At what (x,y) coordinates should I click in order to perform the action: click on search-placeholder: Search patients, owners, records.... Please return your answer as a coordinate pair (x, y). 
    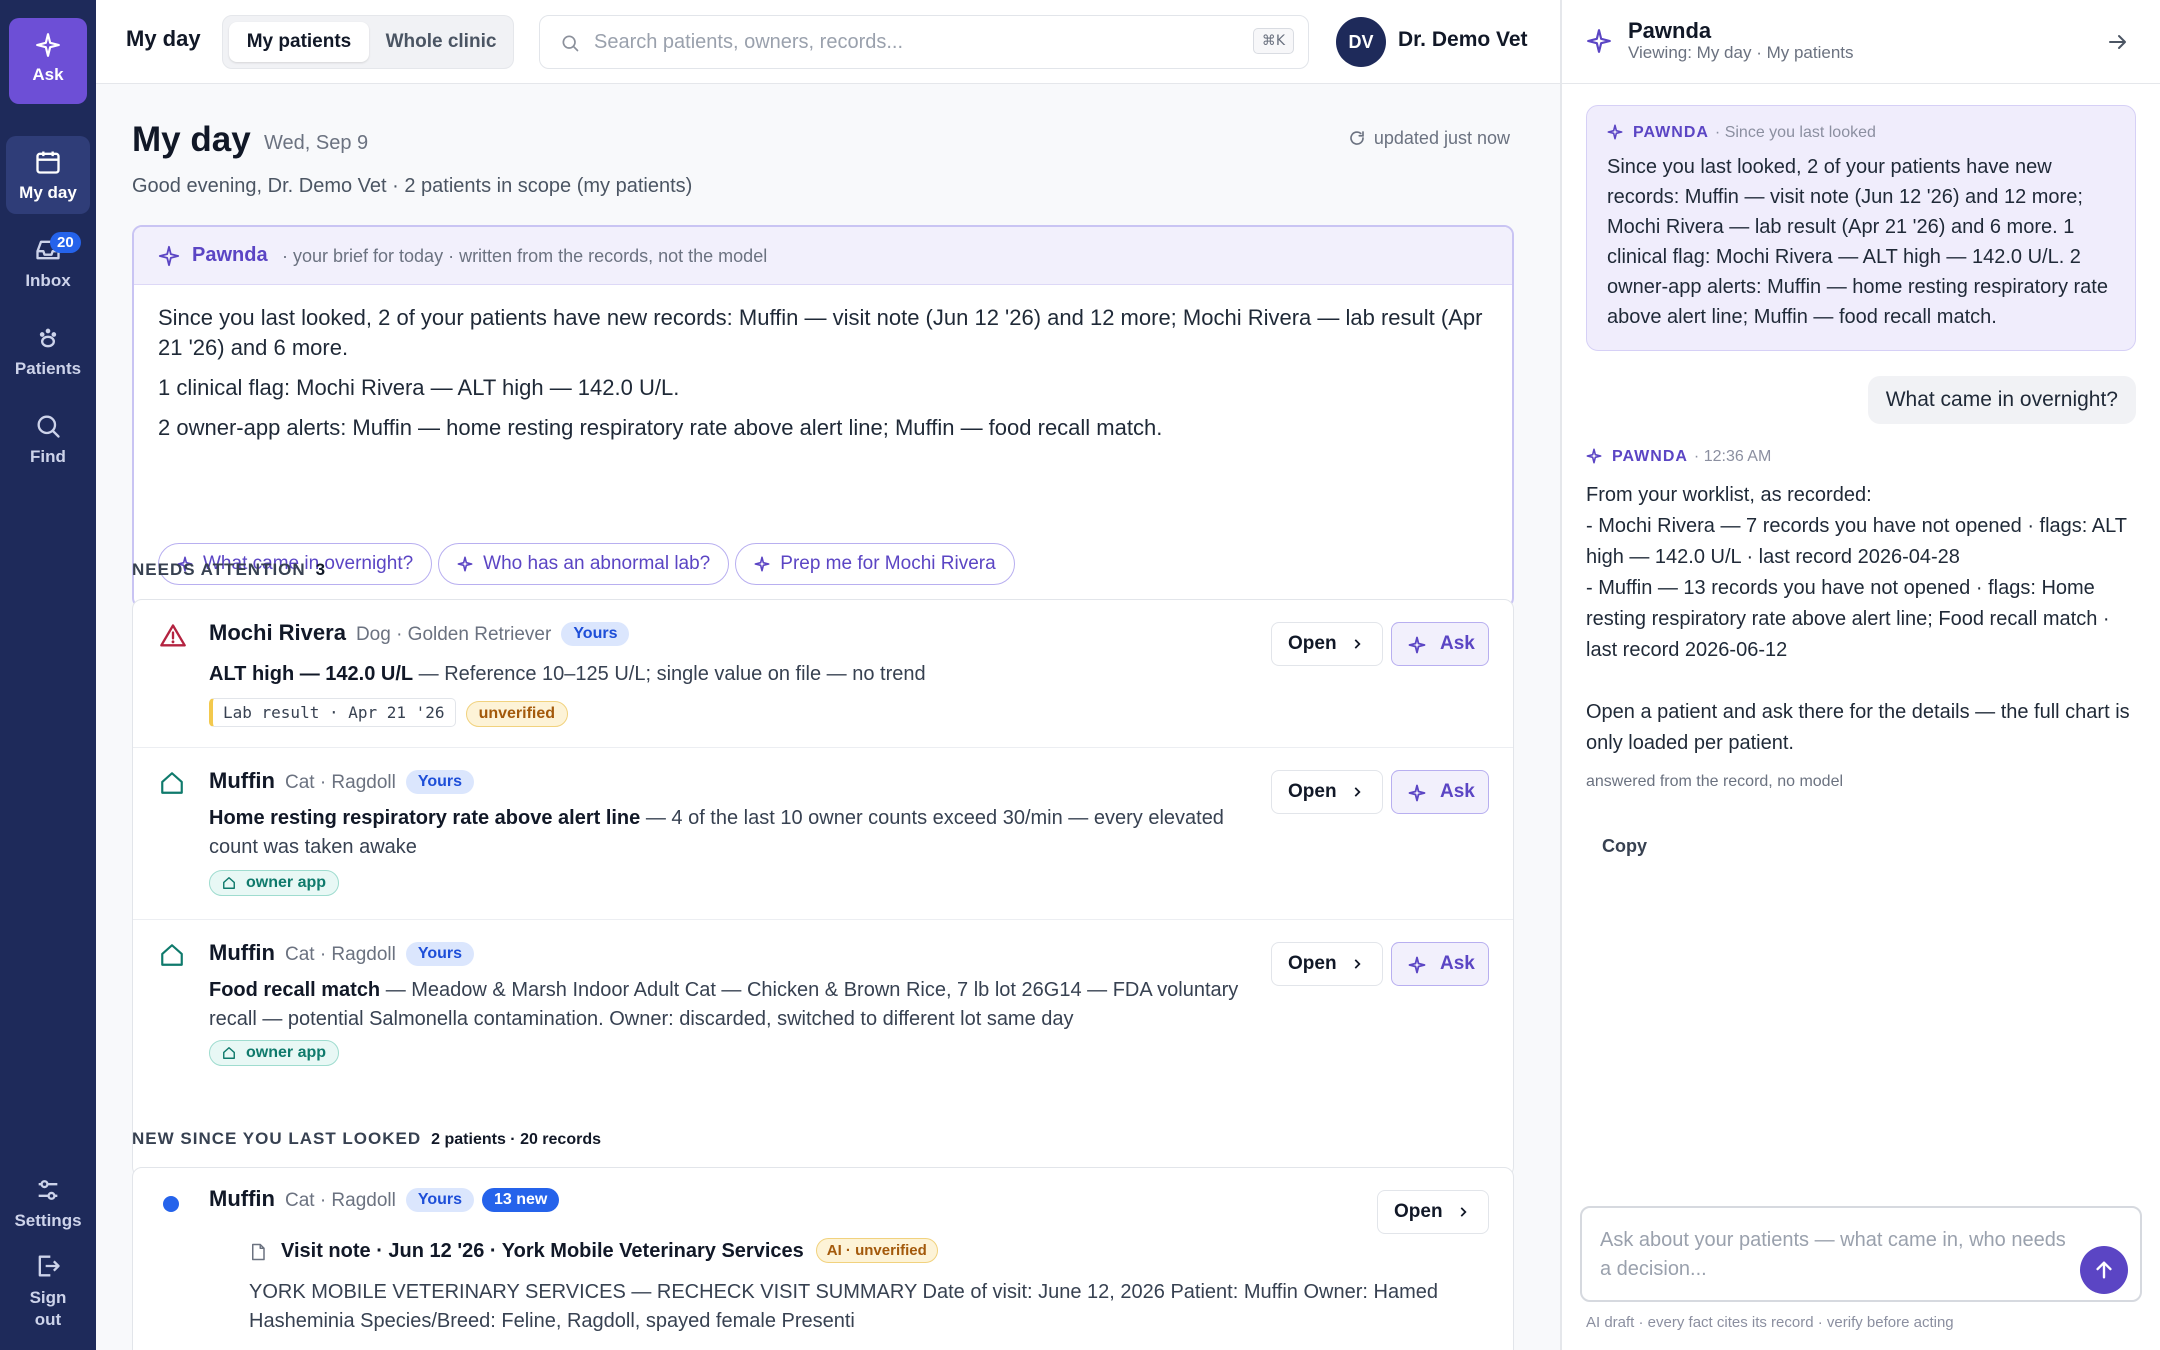
    Looking at the image, I should click on (749, 42).